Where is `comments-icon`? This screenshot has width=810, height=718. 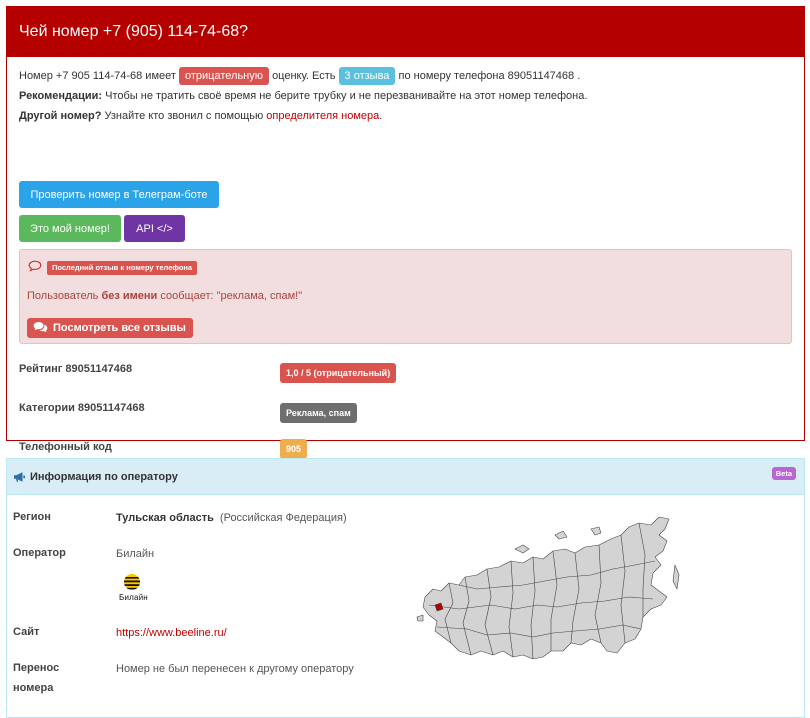
comments-icon is located at coordinates (40, 328).